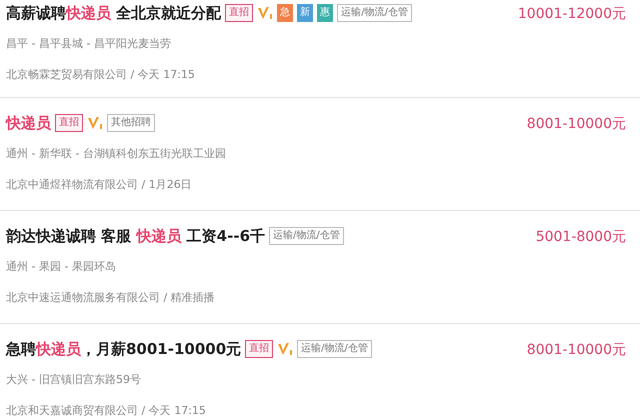  Describe the element at coordinates (124, 349) in the screenshot. I see `job-title: 急聘快递员，月薪8001-10000元` at that location.